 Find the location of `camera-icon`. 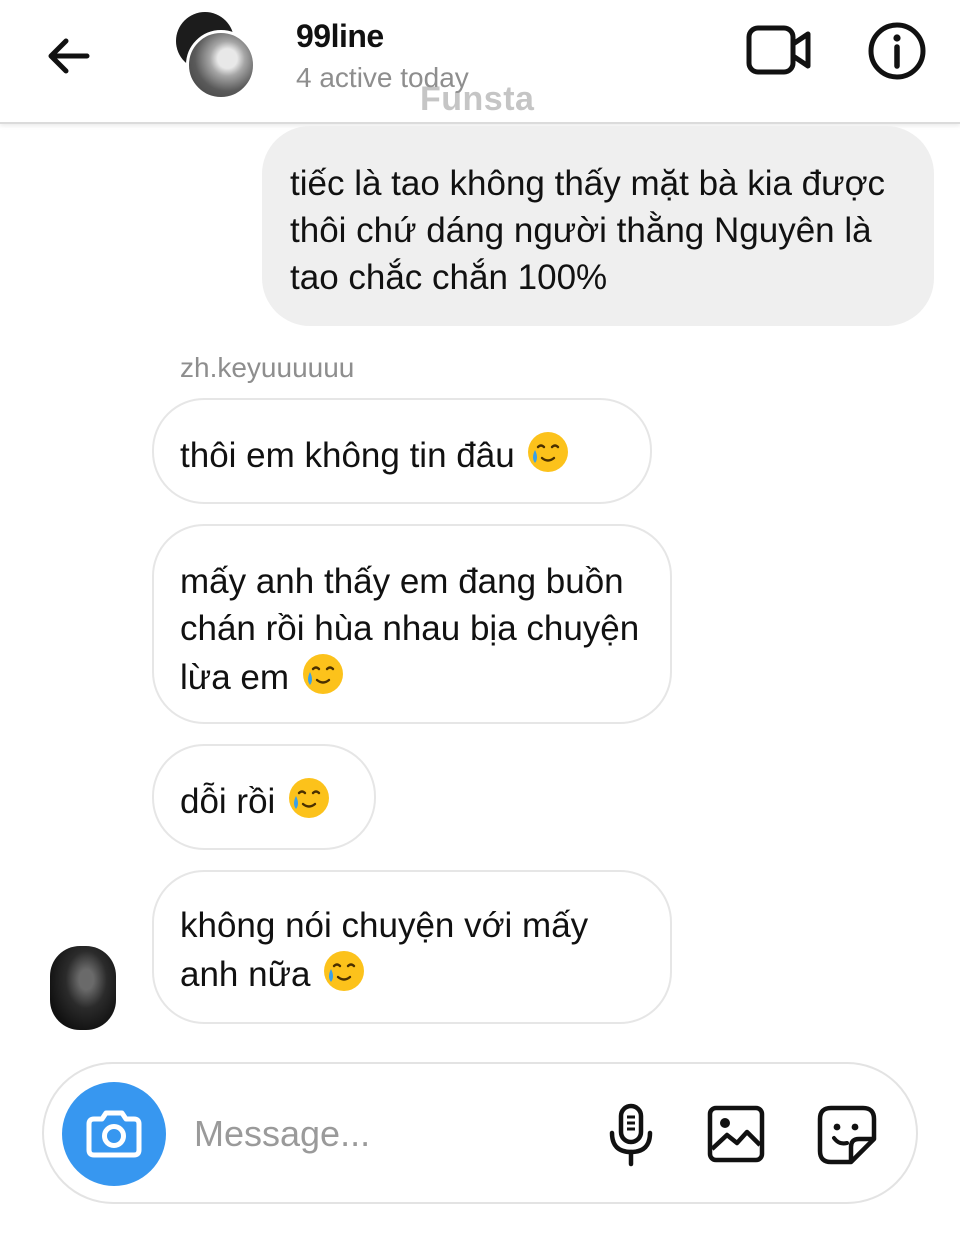

camera-icon is located at coordinates (114, 1134).